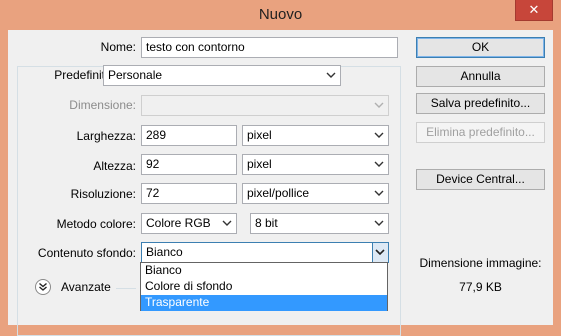  What do you see at coordinates (264, 271) in the screenshot?
I see `list-item: Bianco` at bounding box center [264, 271].